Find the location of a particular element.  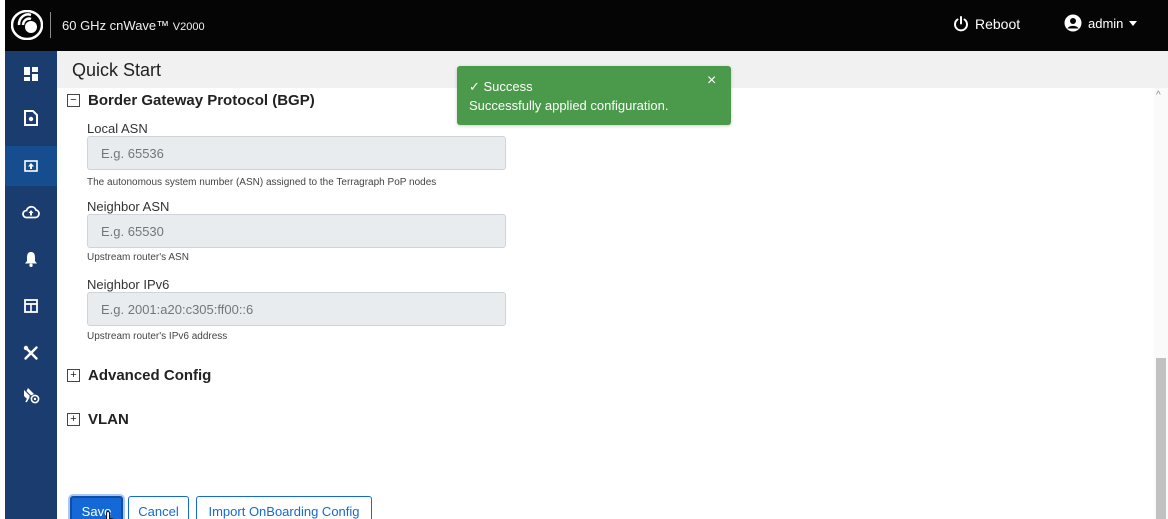

local-asn-label: Local ASN is located at coordinates (117, 128).